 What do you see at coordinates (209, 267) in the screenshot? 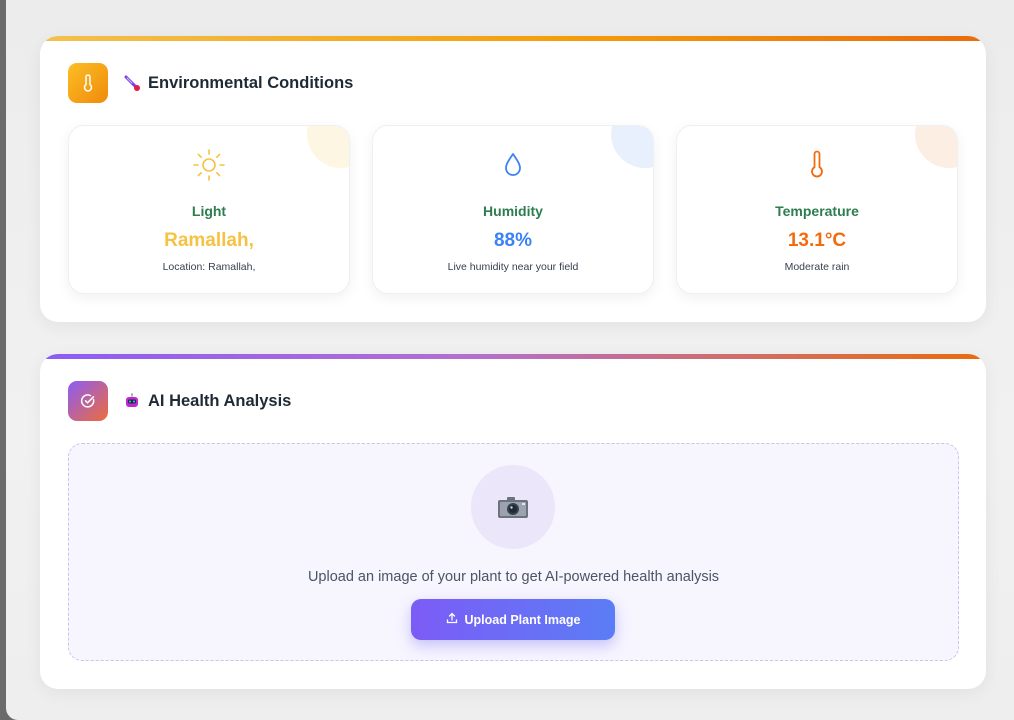
I see `light-subtext: Location: Ramallah,` at bounding box center [209, 267].